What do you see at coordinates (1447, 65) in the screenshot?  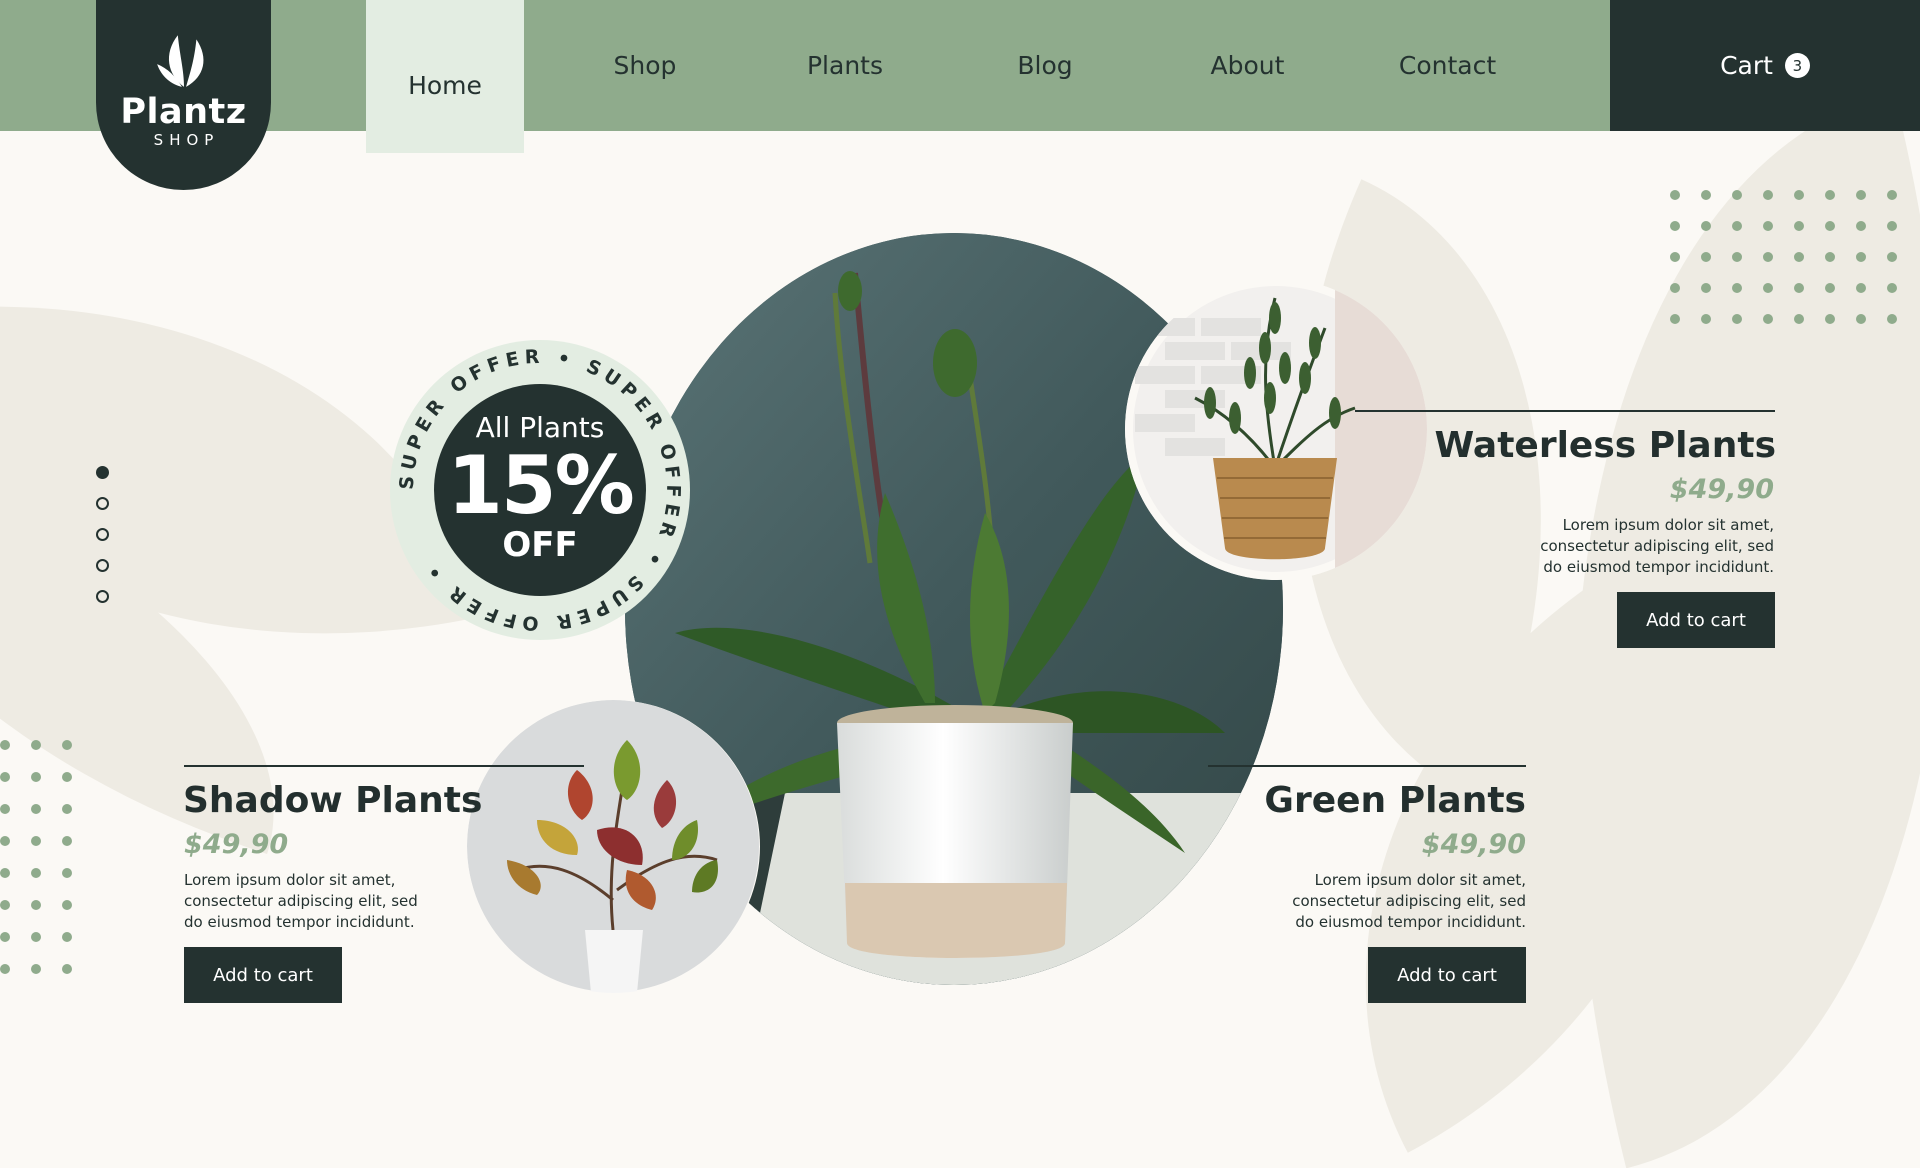 I see `nav-item-contact: Contact` at bounding box center [1447, 65].